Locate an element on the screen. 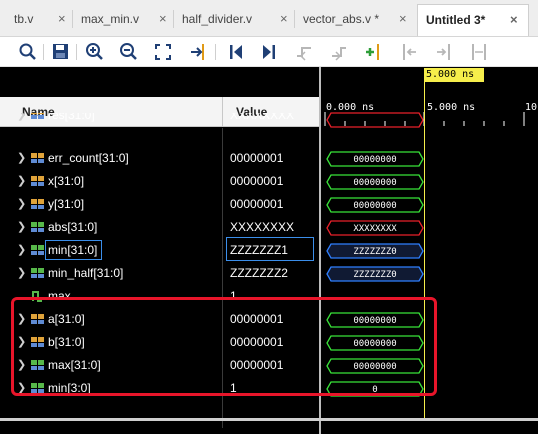 The image size is (538, 434). selected-signal-value-outline is located at coordinates (270, 249).